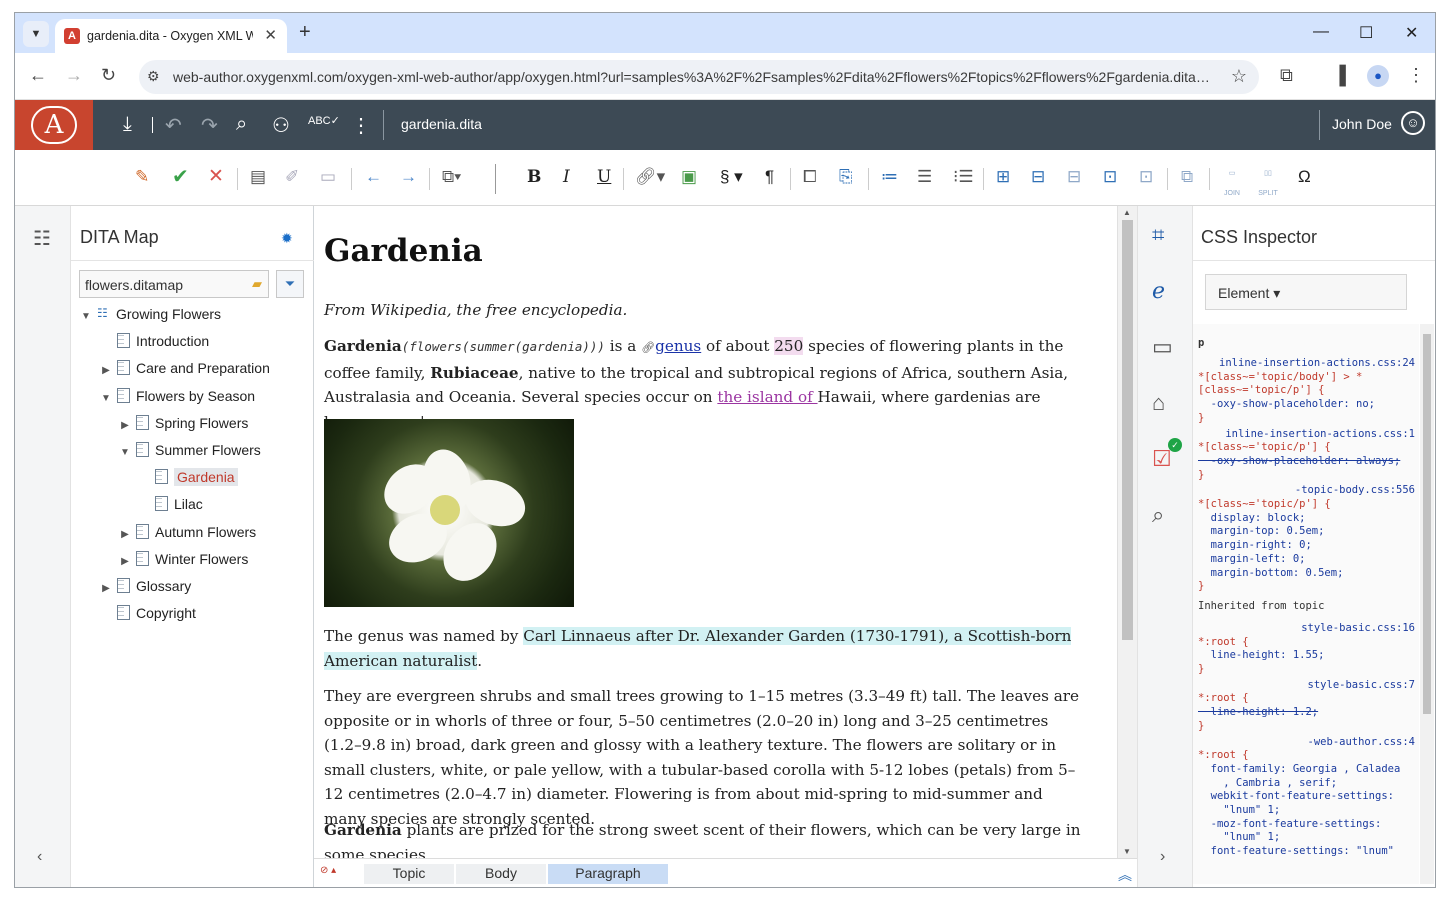 This screenshot has height=900, width=1450. Describe the element at coordinates (174, 284) in the screenshot. I see `ditamap-selector: flowers.ditamap ▰` at that location.